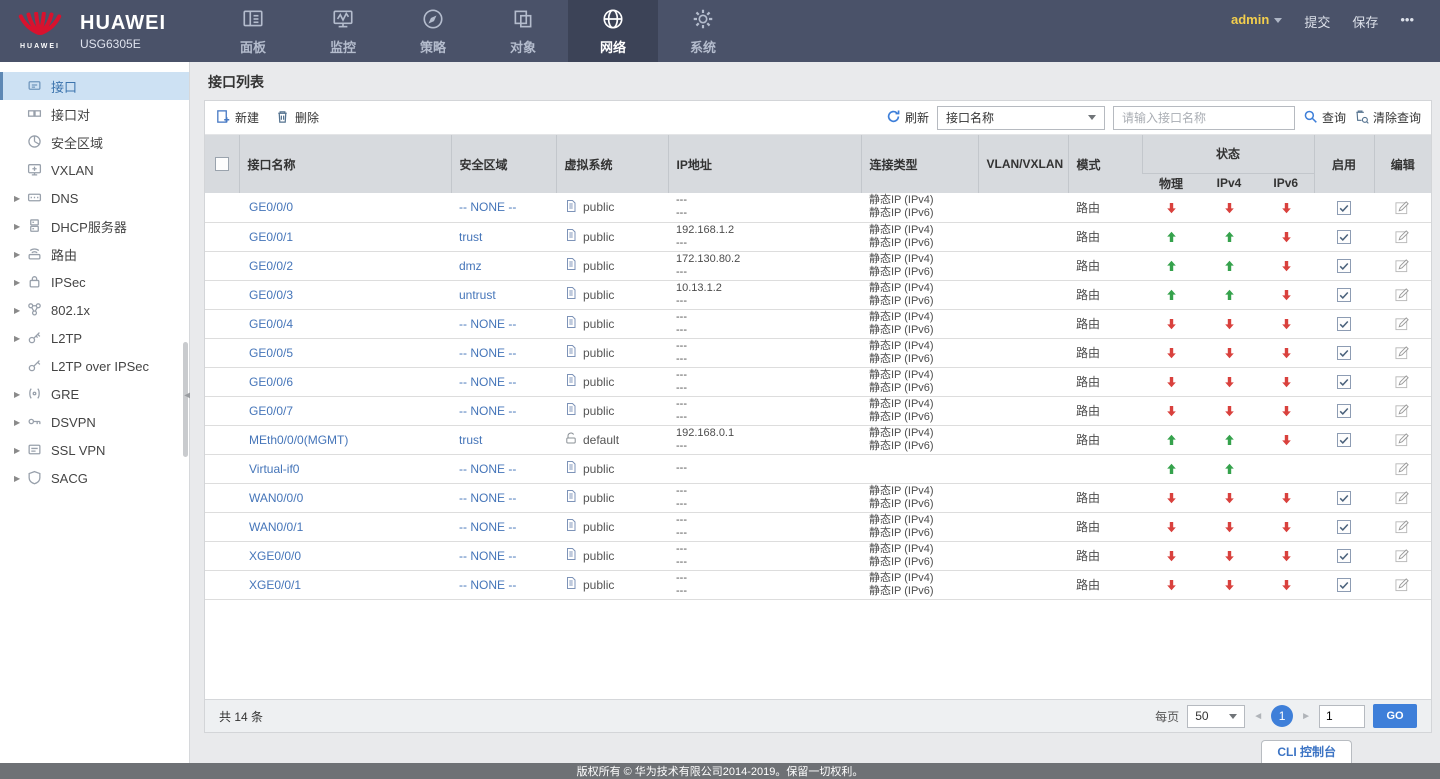 This screenshot has width=1440, height=779. I want to click on interface-name-link: MEth0/0/0(MGMT), so click(298, 440).